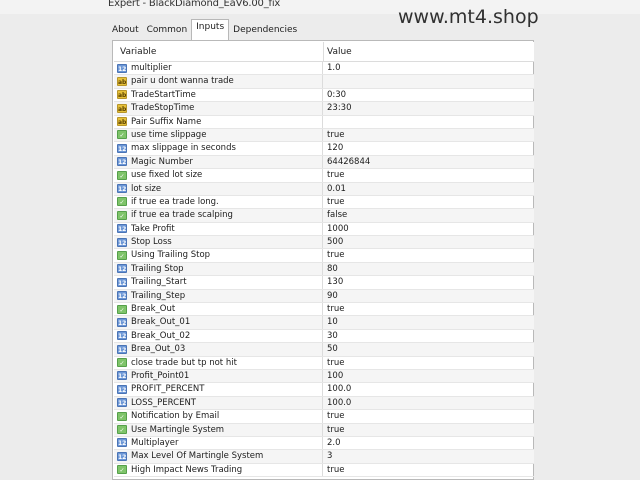 The width and height of the screenshot is (640, 480). What do you see at coordinates (218, 255) in the screenshot?
I see `variable-cell: ✓ Using Trailing Stop` at bounding box center [218, 255].